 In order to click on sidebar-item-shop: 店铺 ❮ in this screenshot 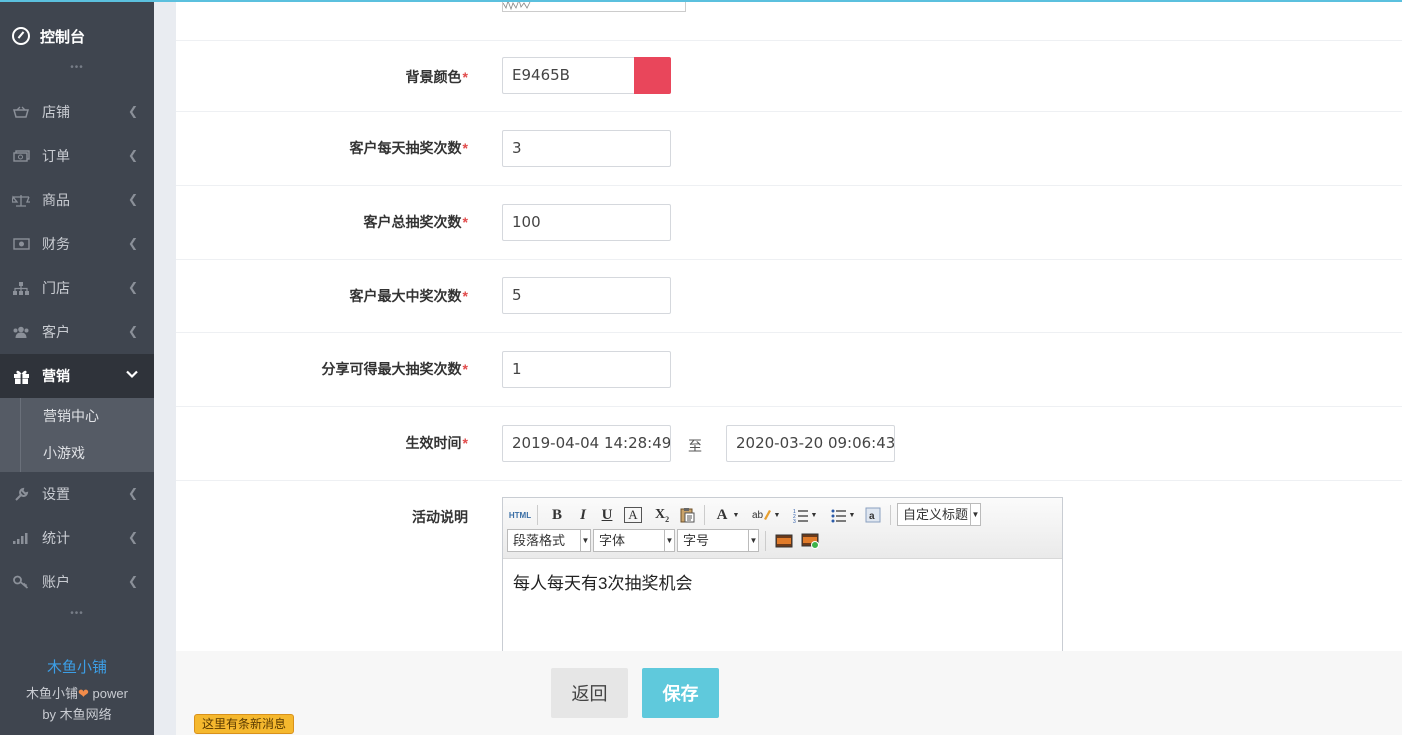, I will do `click(77, 112)`.